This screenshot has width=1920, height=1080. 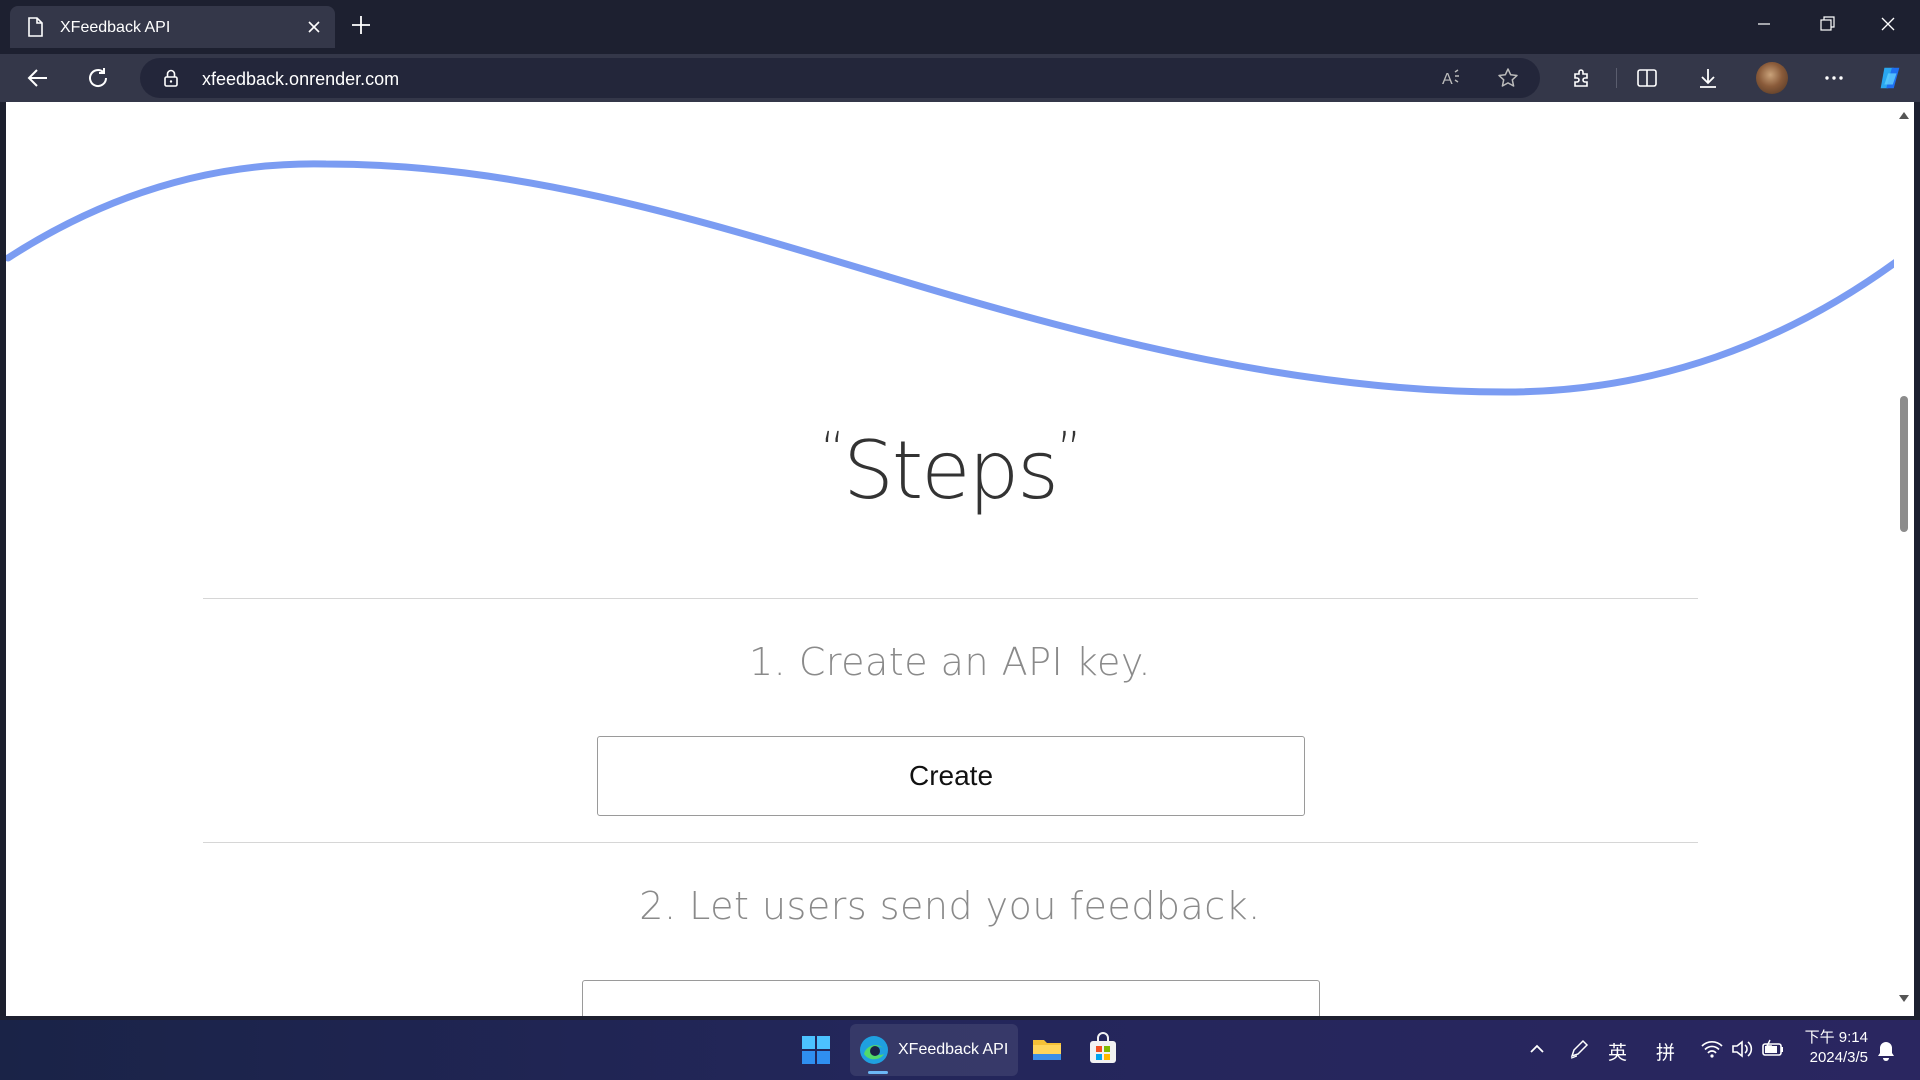 What do you see at coordinates (1834, 1048) in the screenshot?
I see `system-clock: 下午 9:14 2024/3/5` at bounding box center [1834, 1048].